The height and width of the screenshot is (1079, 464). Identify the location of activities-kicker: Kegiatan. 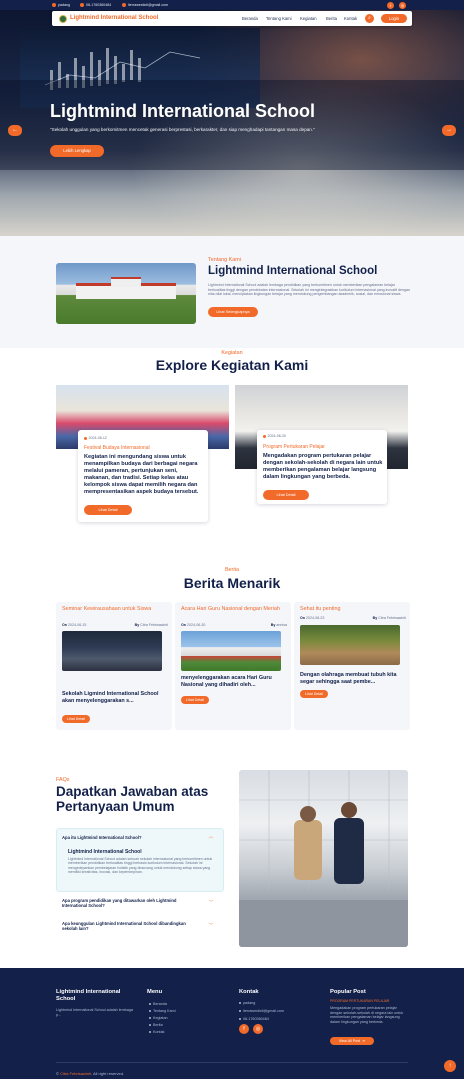
(232, 353).